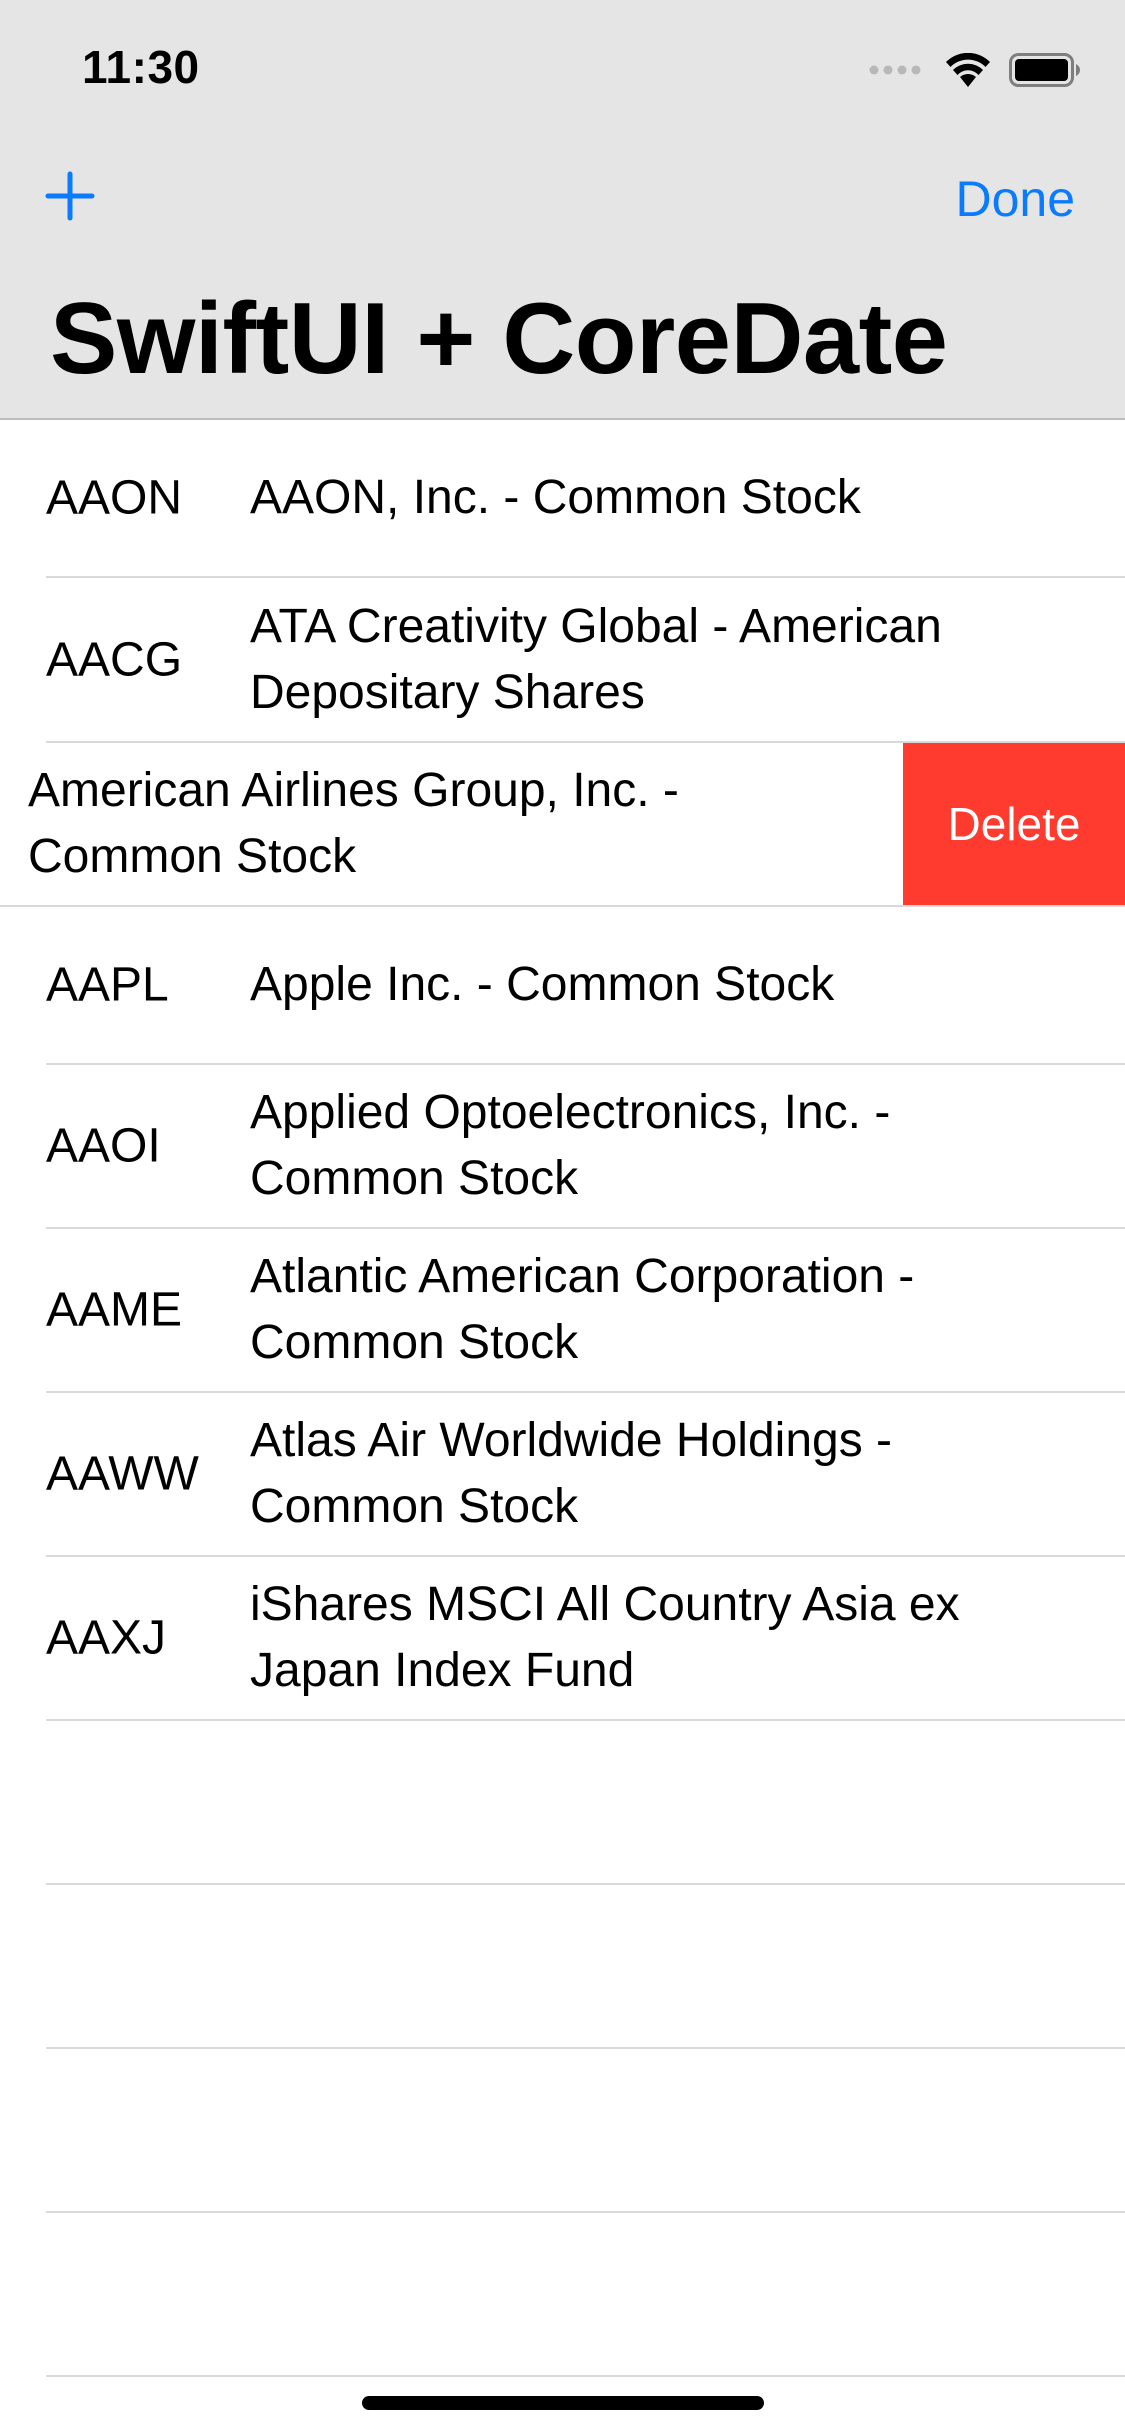  Describe the element at coordinates (895, 70) in the screenshot. I see `signal-icon` at that location.